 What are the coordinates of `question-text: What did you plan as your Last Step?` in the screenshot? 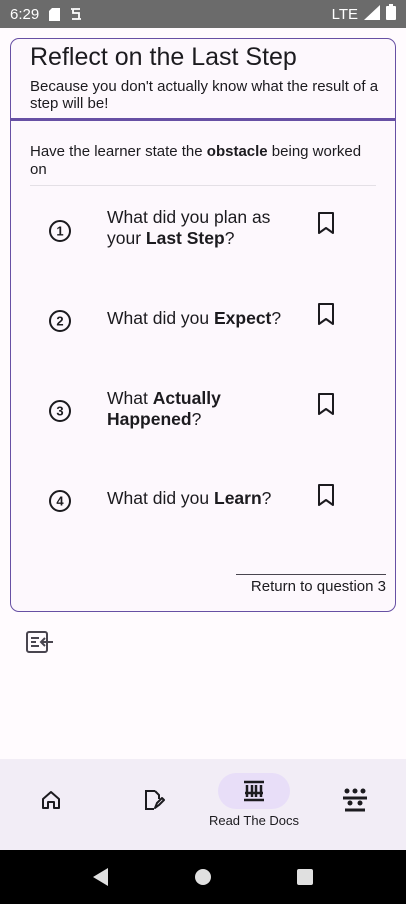 It's located at (202, 228).